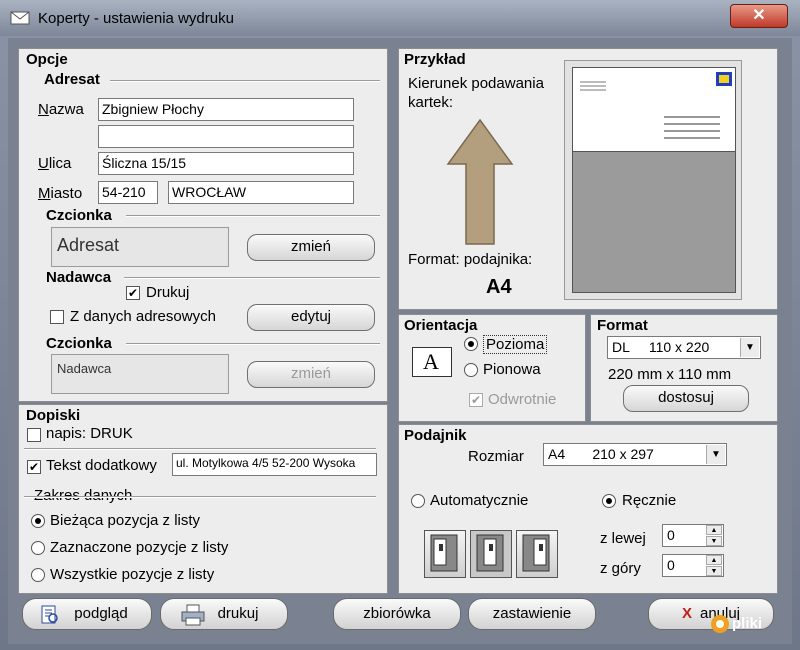 Image resolution: width=800 pixels, height=650 pixels. I want to click on odwrotnie-label: Odwrotnie, so click(522, 399).